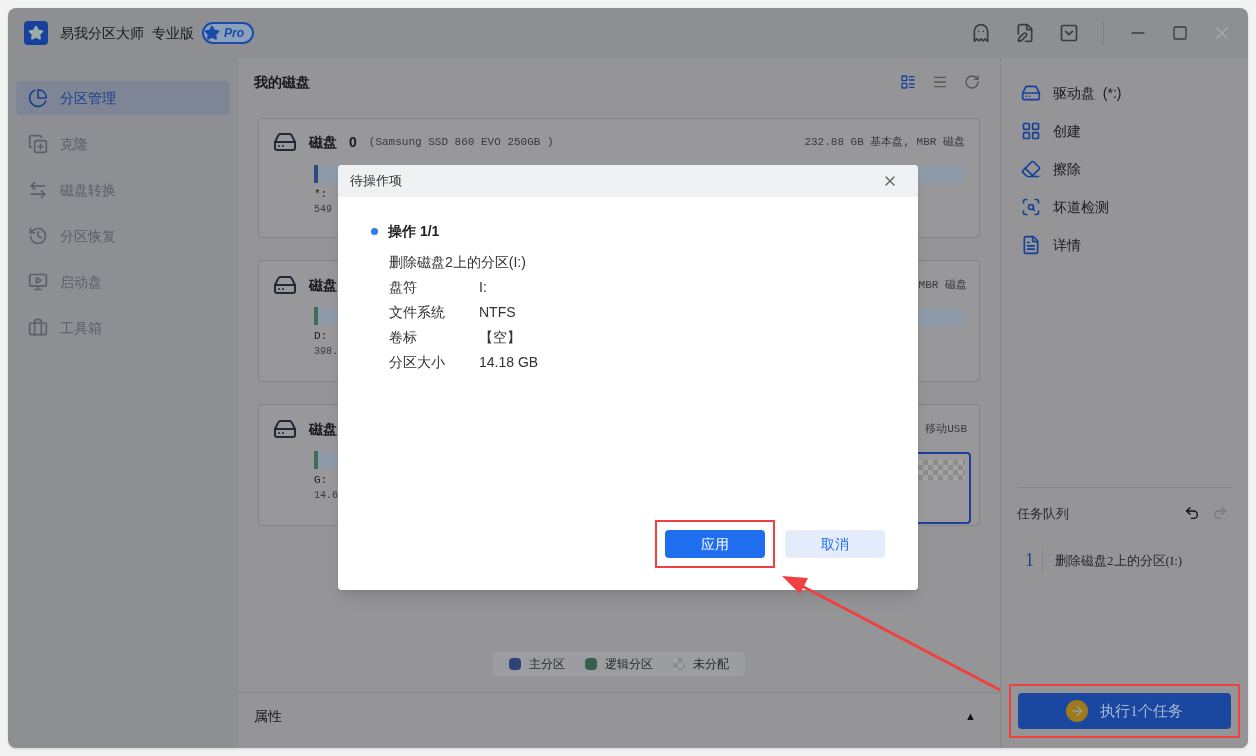 Image resolution: width=1256 pixels, height=756 pixels. What do you see at coordinates (268, 716) in the screenshot?
I see `properties-label: 属性` at bounding box center [268, 716].